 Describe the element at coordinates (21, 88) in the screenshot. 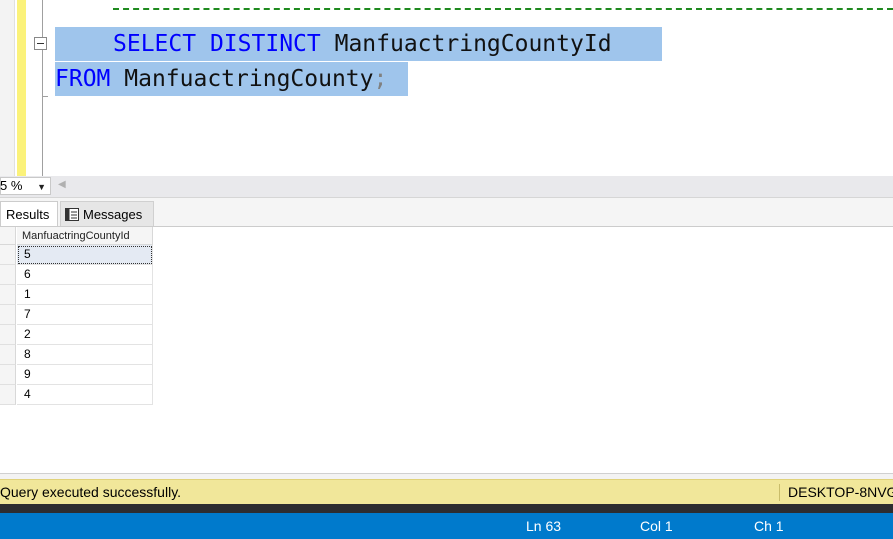

I see `change-tracking-bar` at that location.